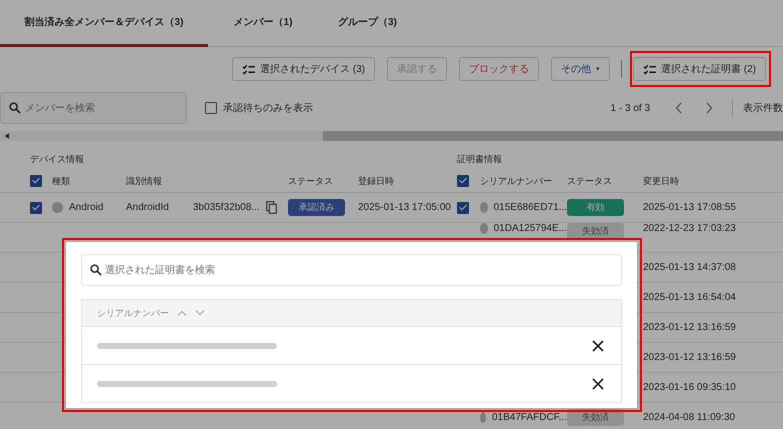 Image resolution: width=783 pixels, height=429 pixels. What do you see at coordinates (690, 267) in the screenshot?
I see `table-cell-text: 2025-01-13 14:37:08` at bounding box center [690, 267].